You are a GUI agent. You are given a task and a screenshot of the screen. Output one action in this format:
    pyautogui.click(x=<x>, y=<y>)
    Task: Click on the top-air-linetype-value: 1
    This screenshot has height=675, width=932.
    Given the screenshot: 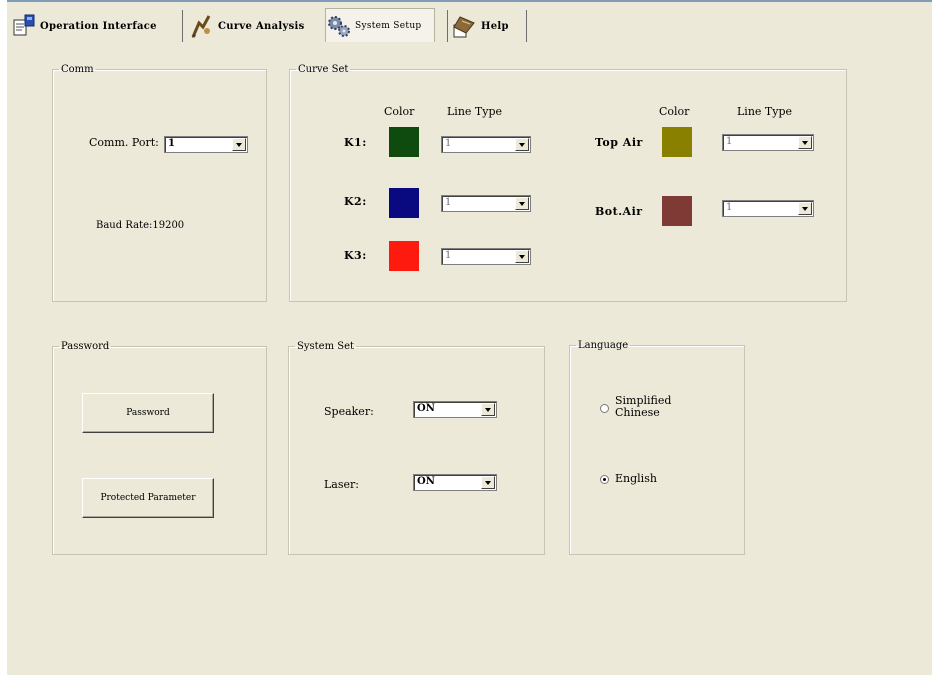 What is the action you would take?
    pyautogui.click(x=729, y=141)
    